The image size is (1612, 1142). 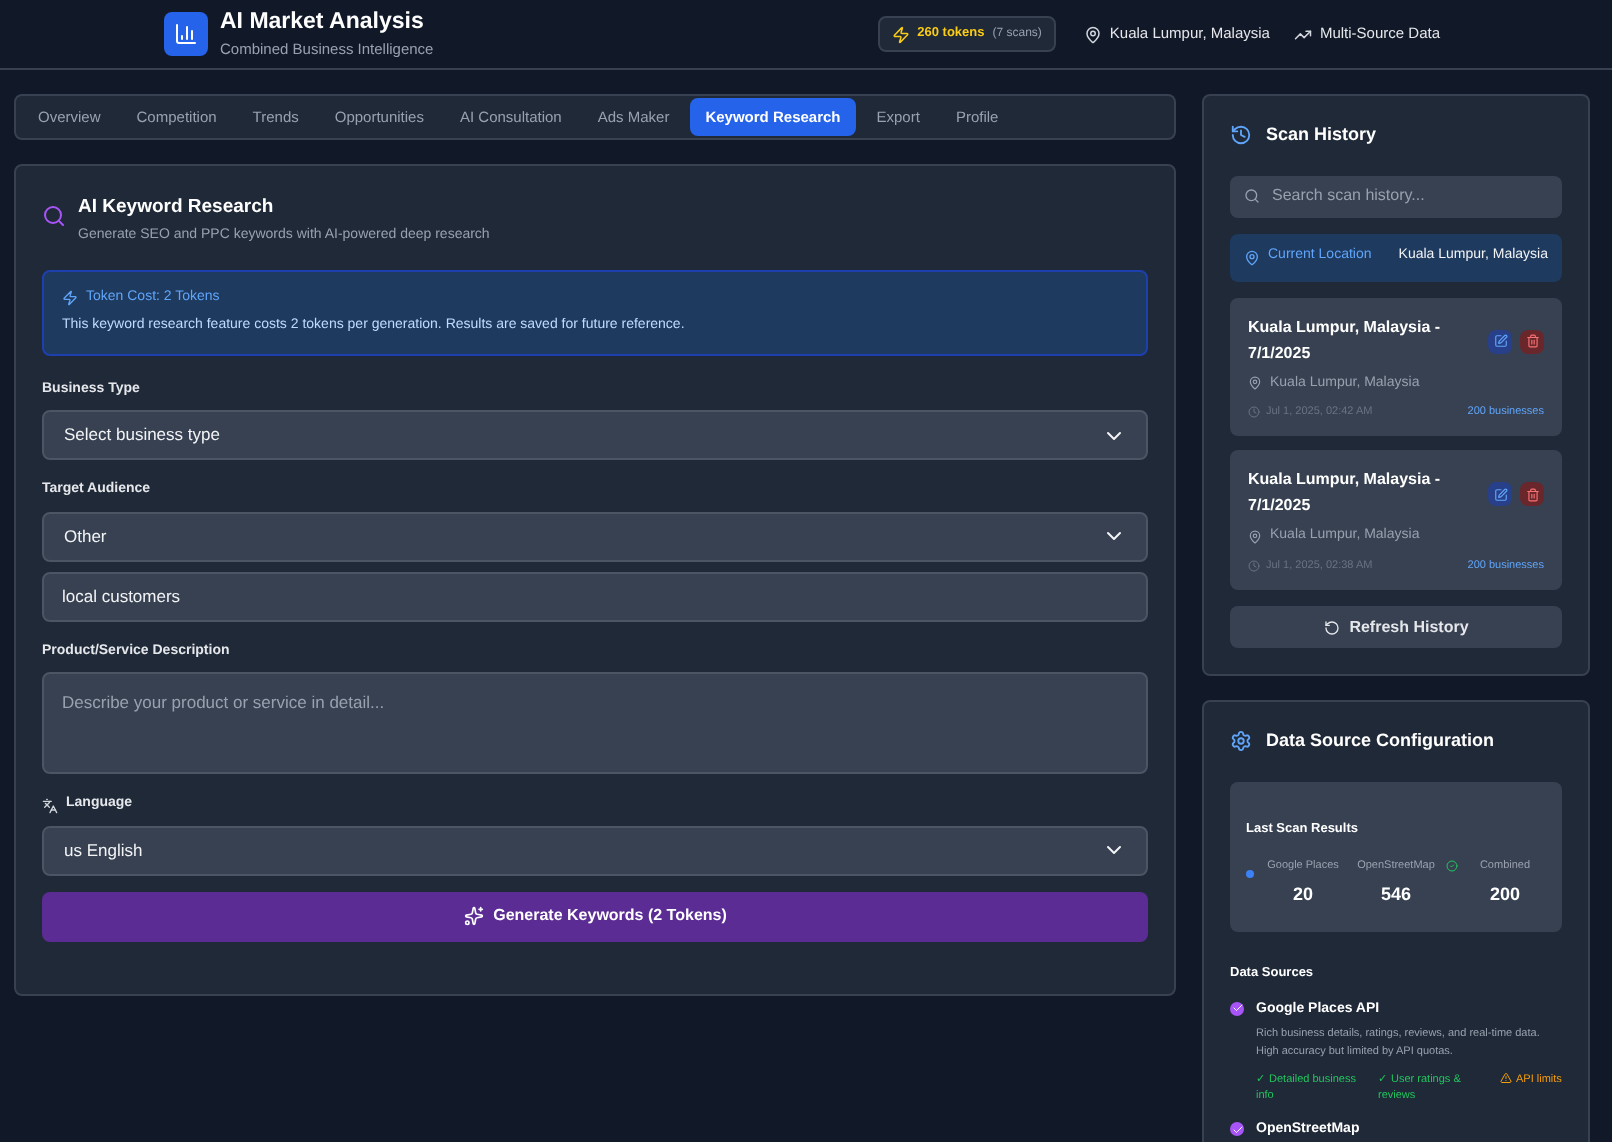 I want to click on stat-value: 20, so click(x=1302, y=894).